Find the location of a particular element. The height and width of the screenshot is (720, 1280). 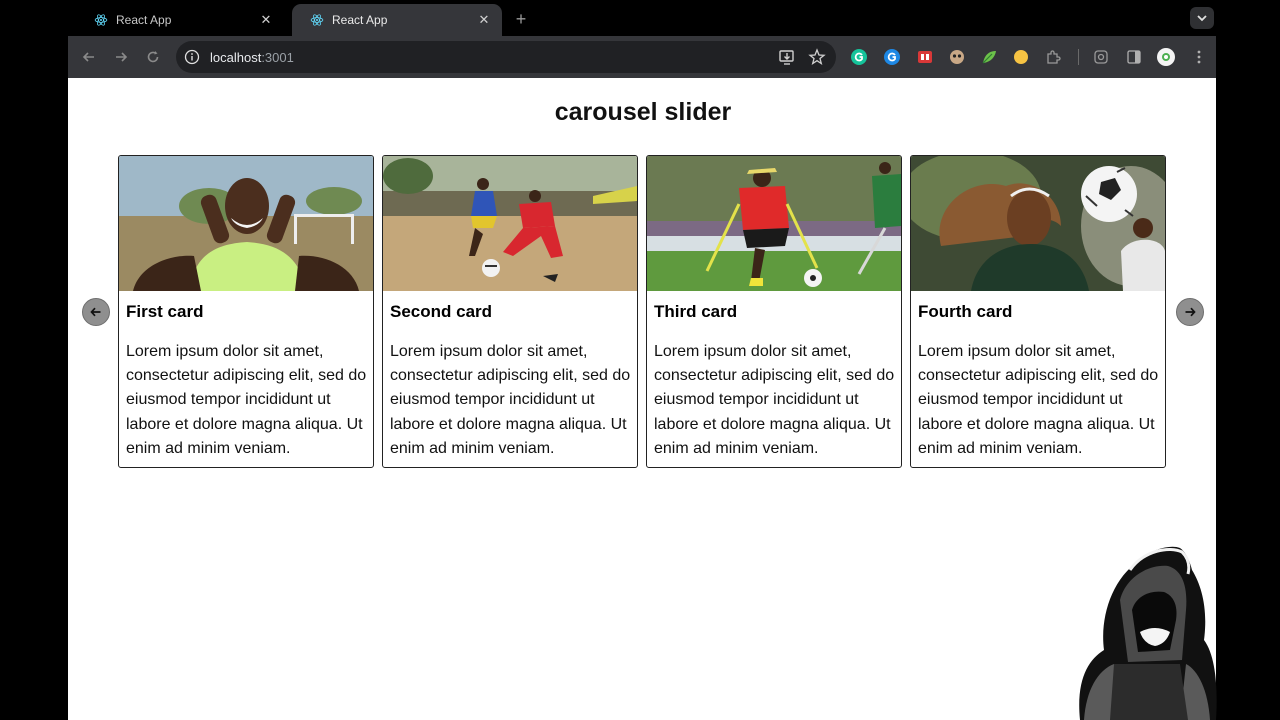

circle-extension-icon is located at coordinates (1021, 57).